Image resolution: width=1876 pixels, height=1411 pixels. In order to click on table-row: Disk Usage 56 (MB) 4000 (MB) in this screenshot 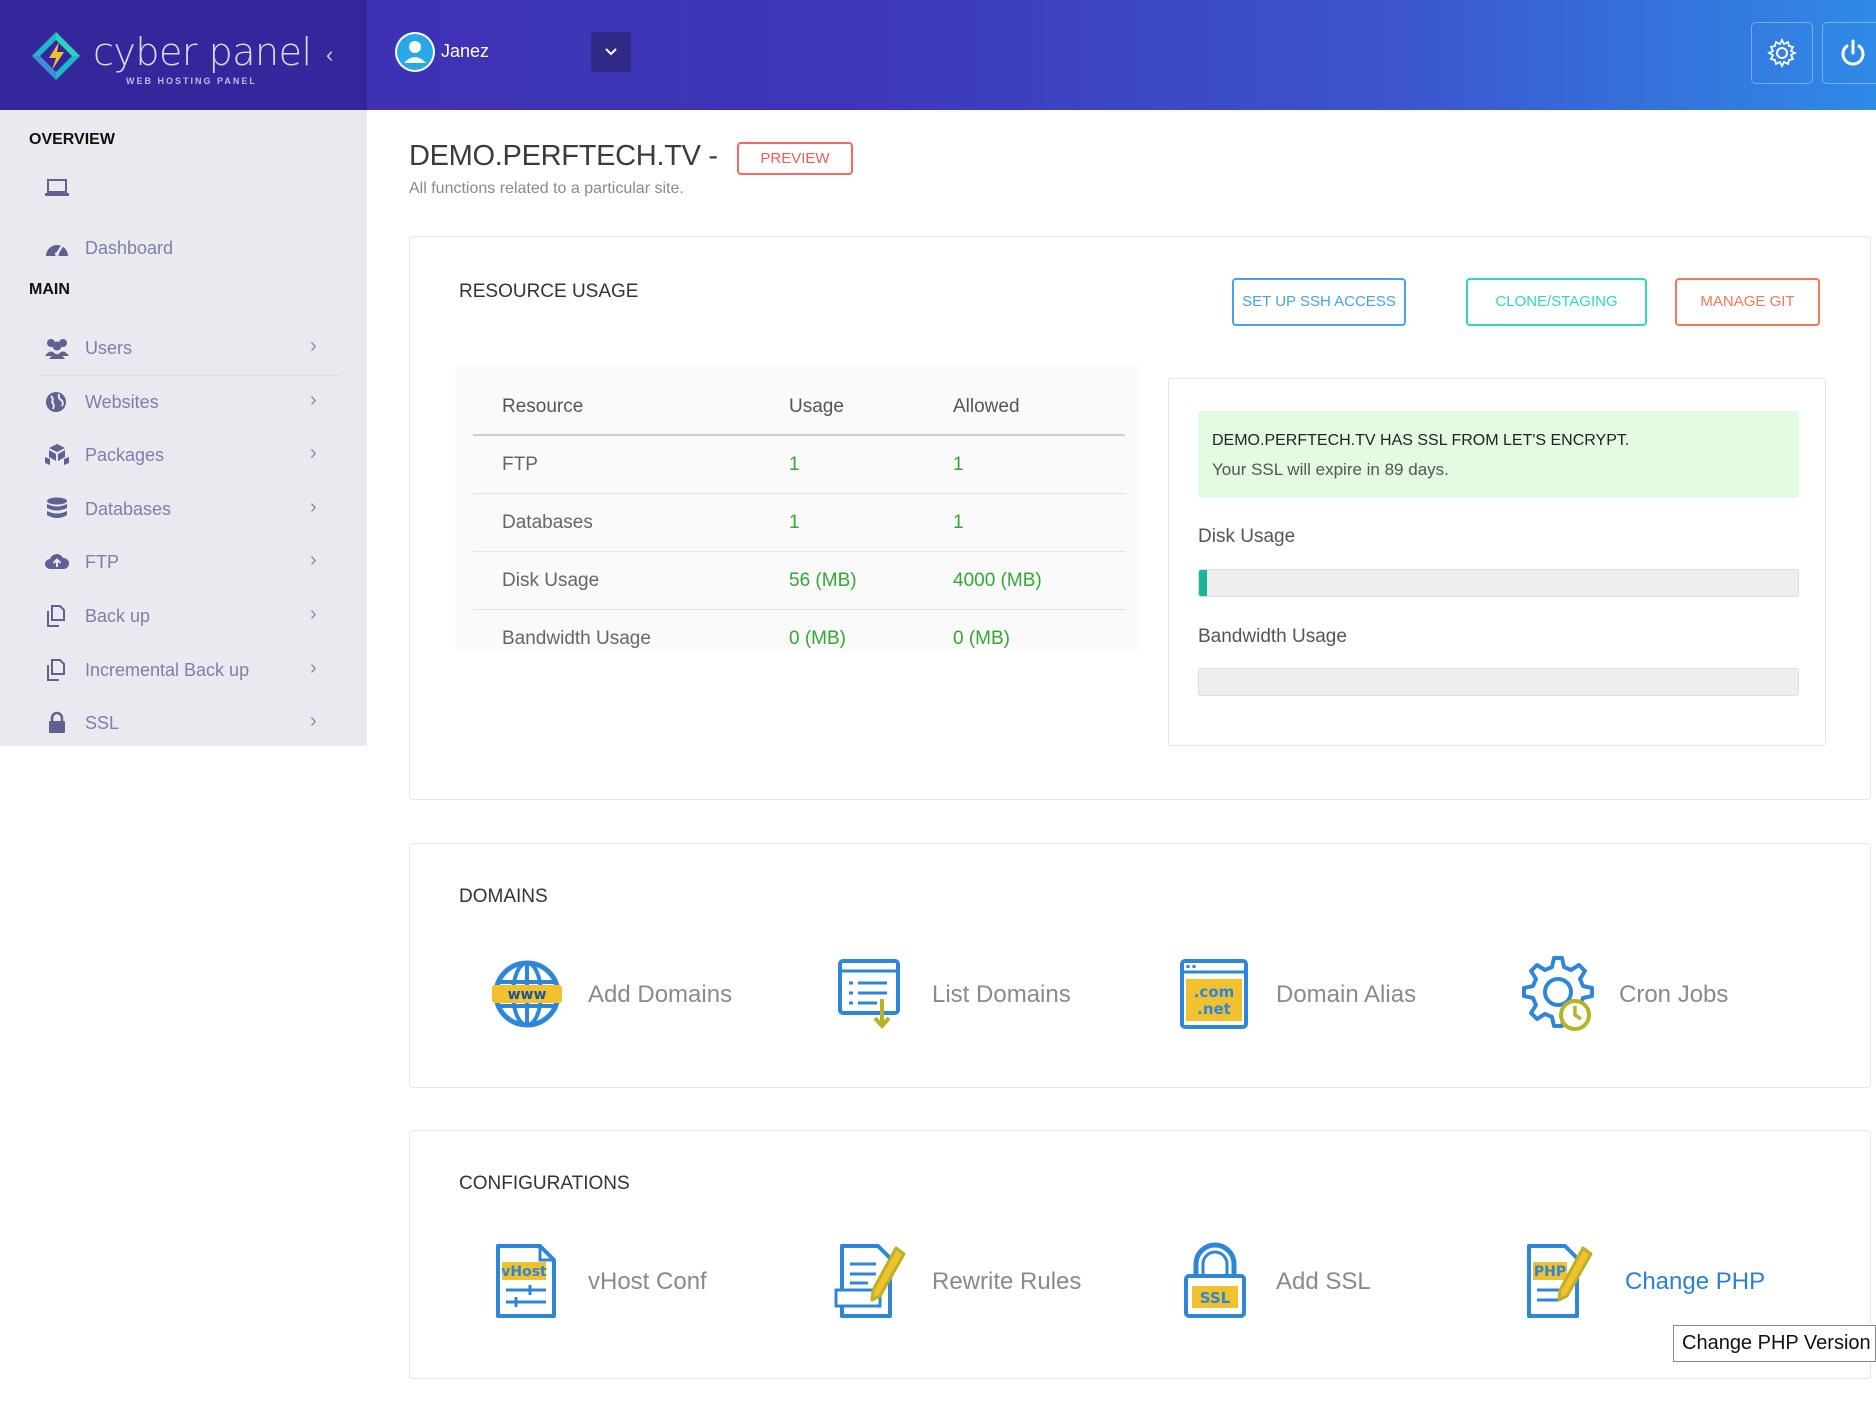, I will do `click(799, 581)`.